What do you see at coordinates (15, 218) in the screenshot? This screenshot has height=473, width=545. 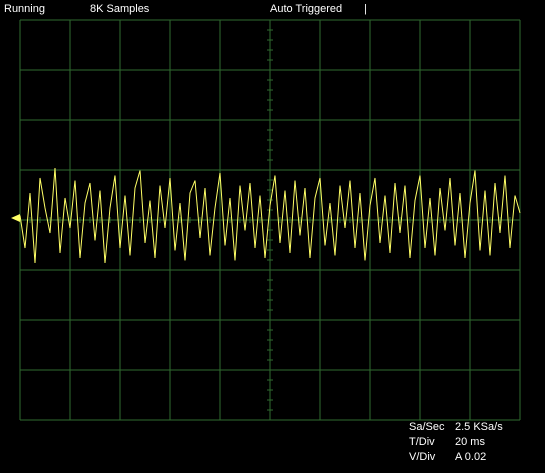 I see `trigger-level-marker` at bounding box center [15, 218].